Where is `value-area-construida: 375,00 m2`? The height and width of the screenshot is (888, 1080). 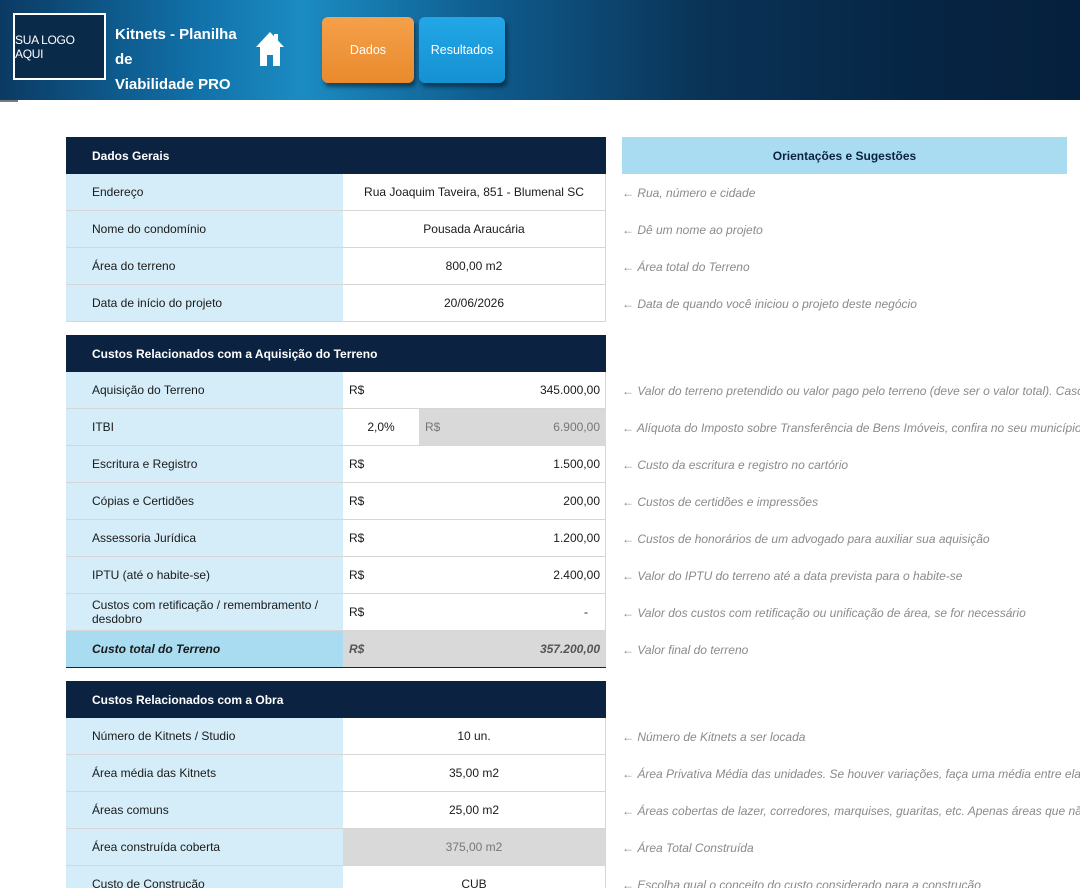
value-area-construida: 375,00 m2 is located at coordinates (474, 847).